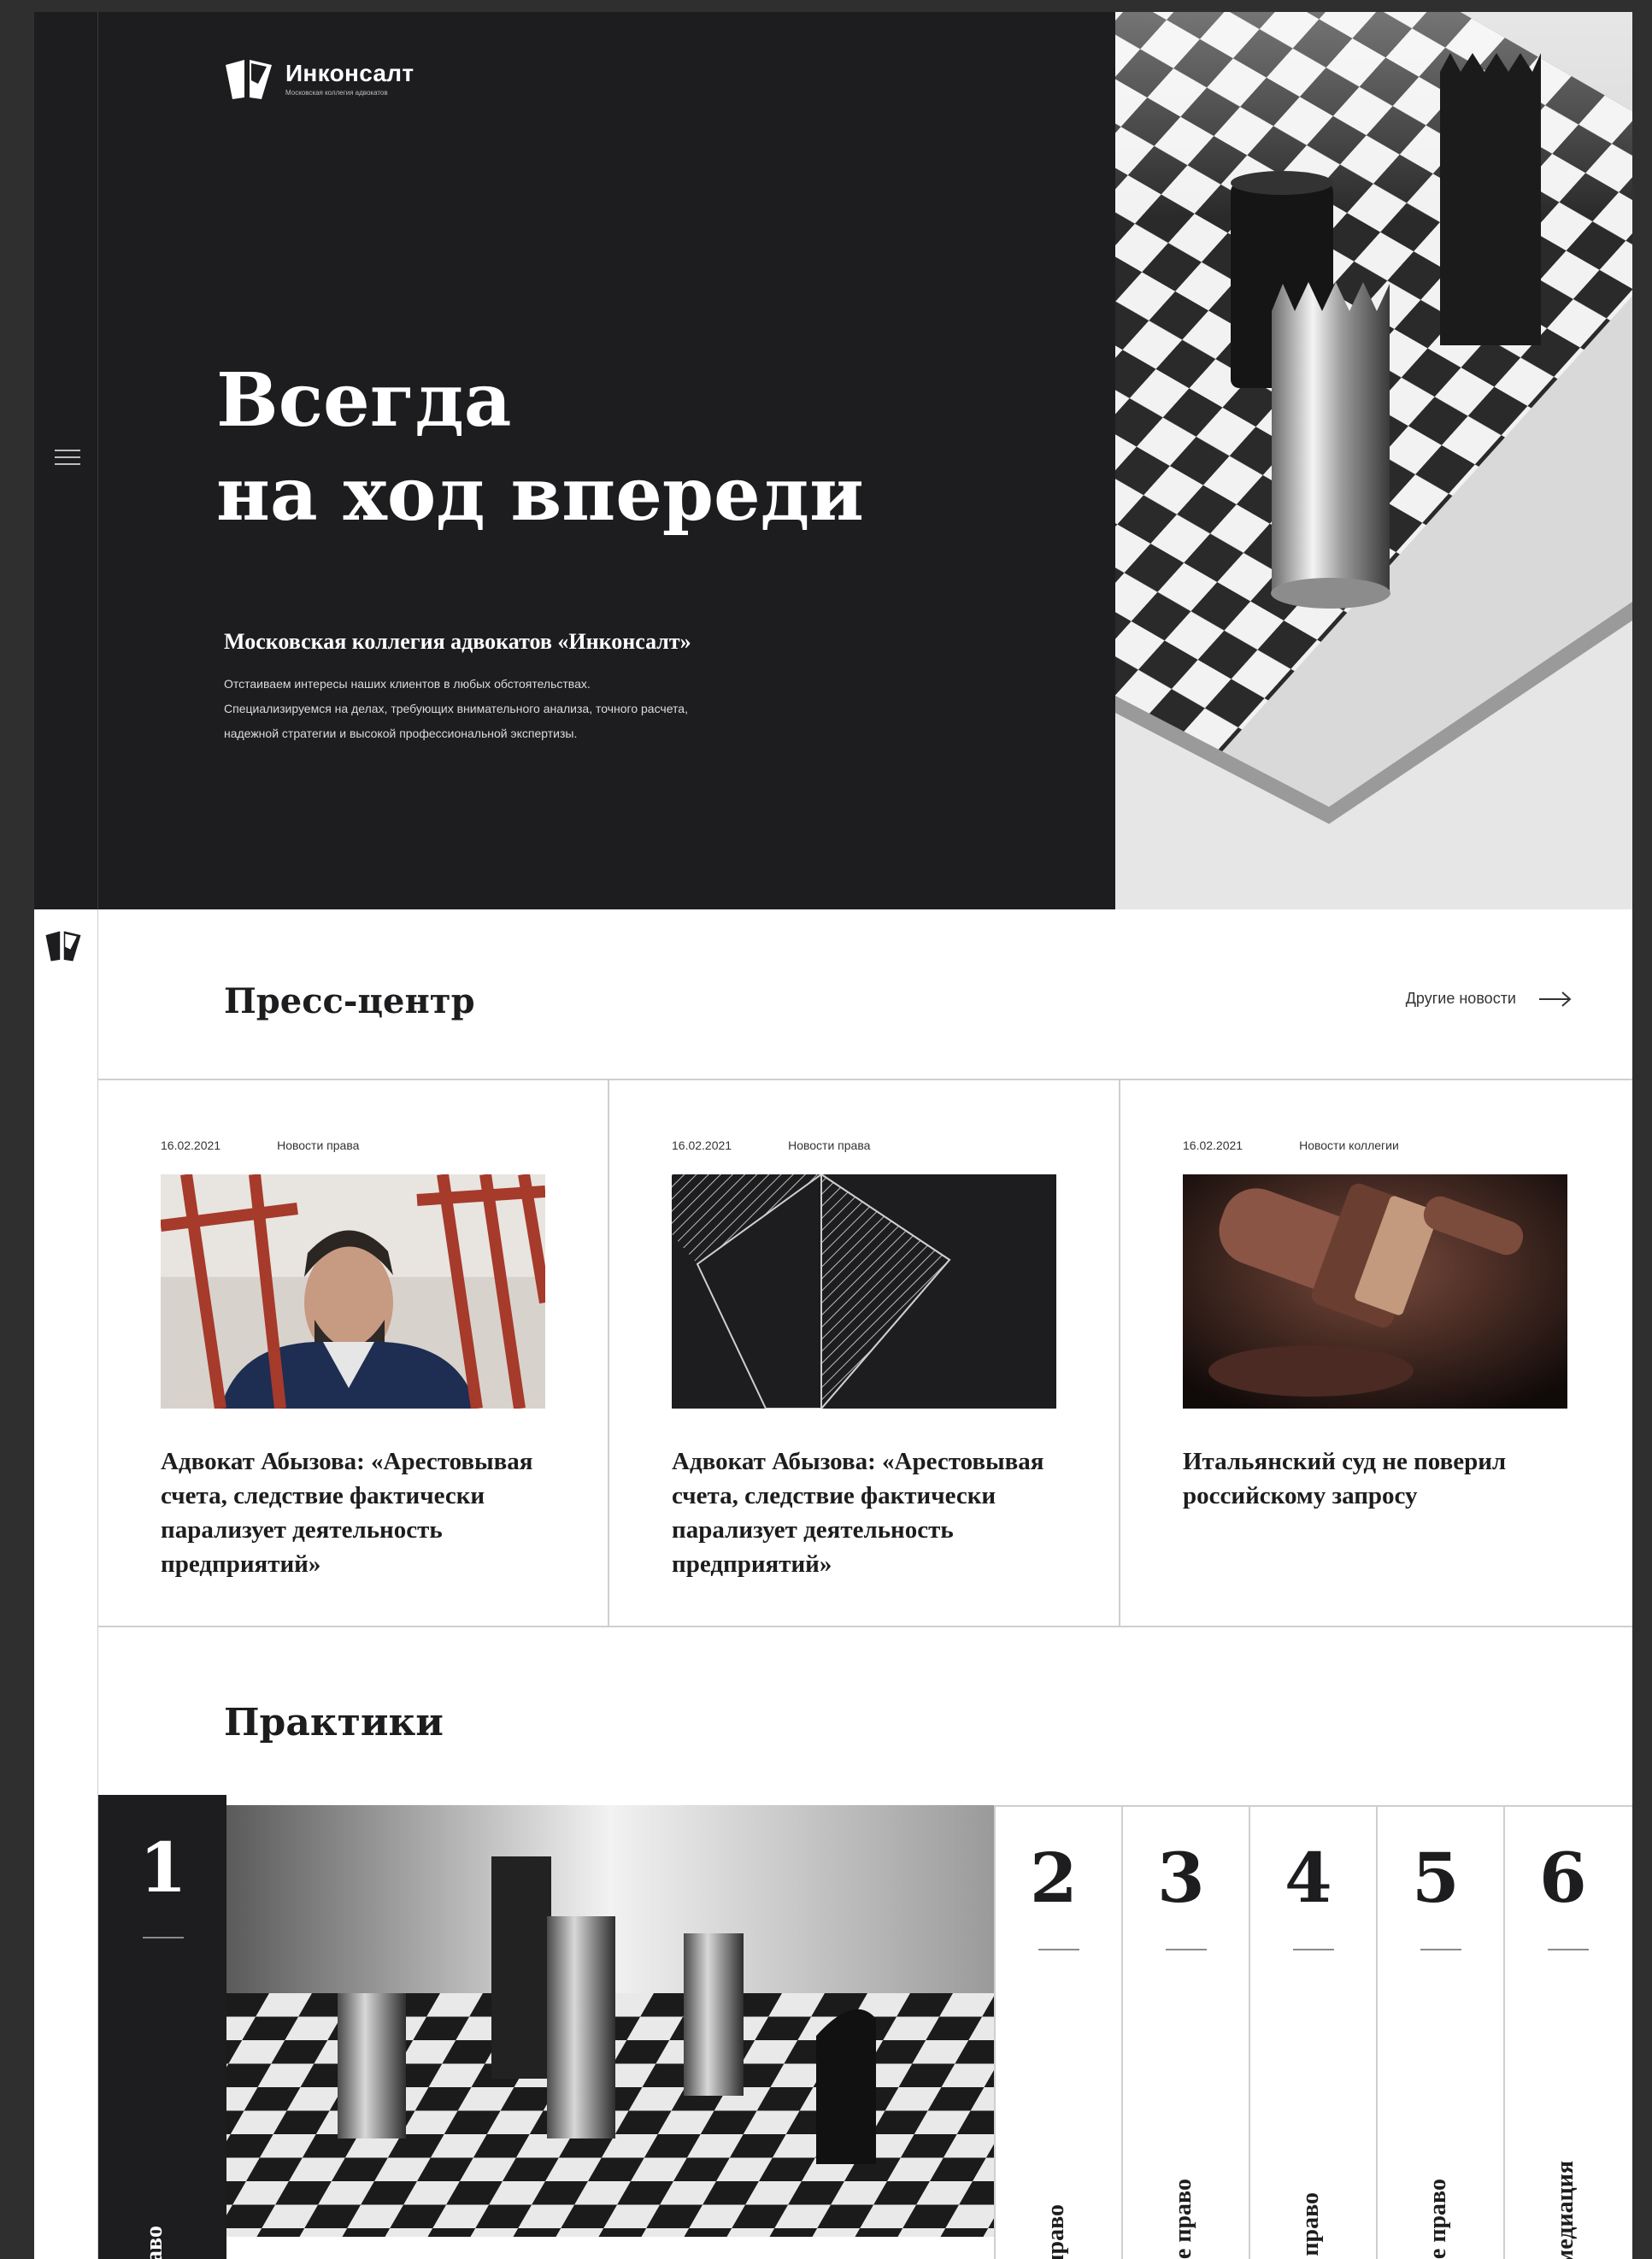  Describe the element at coordinates (1436, 1878) in the screenshot. I see `practice-number: 5` at that location.